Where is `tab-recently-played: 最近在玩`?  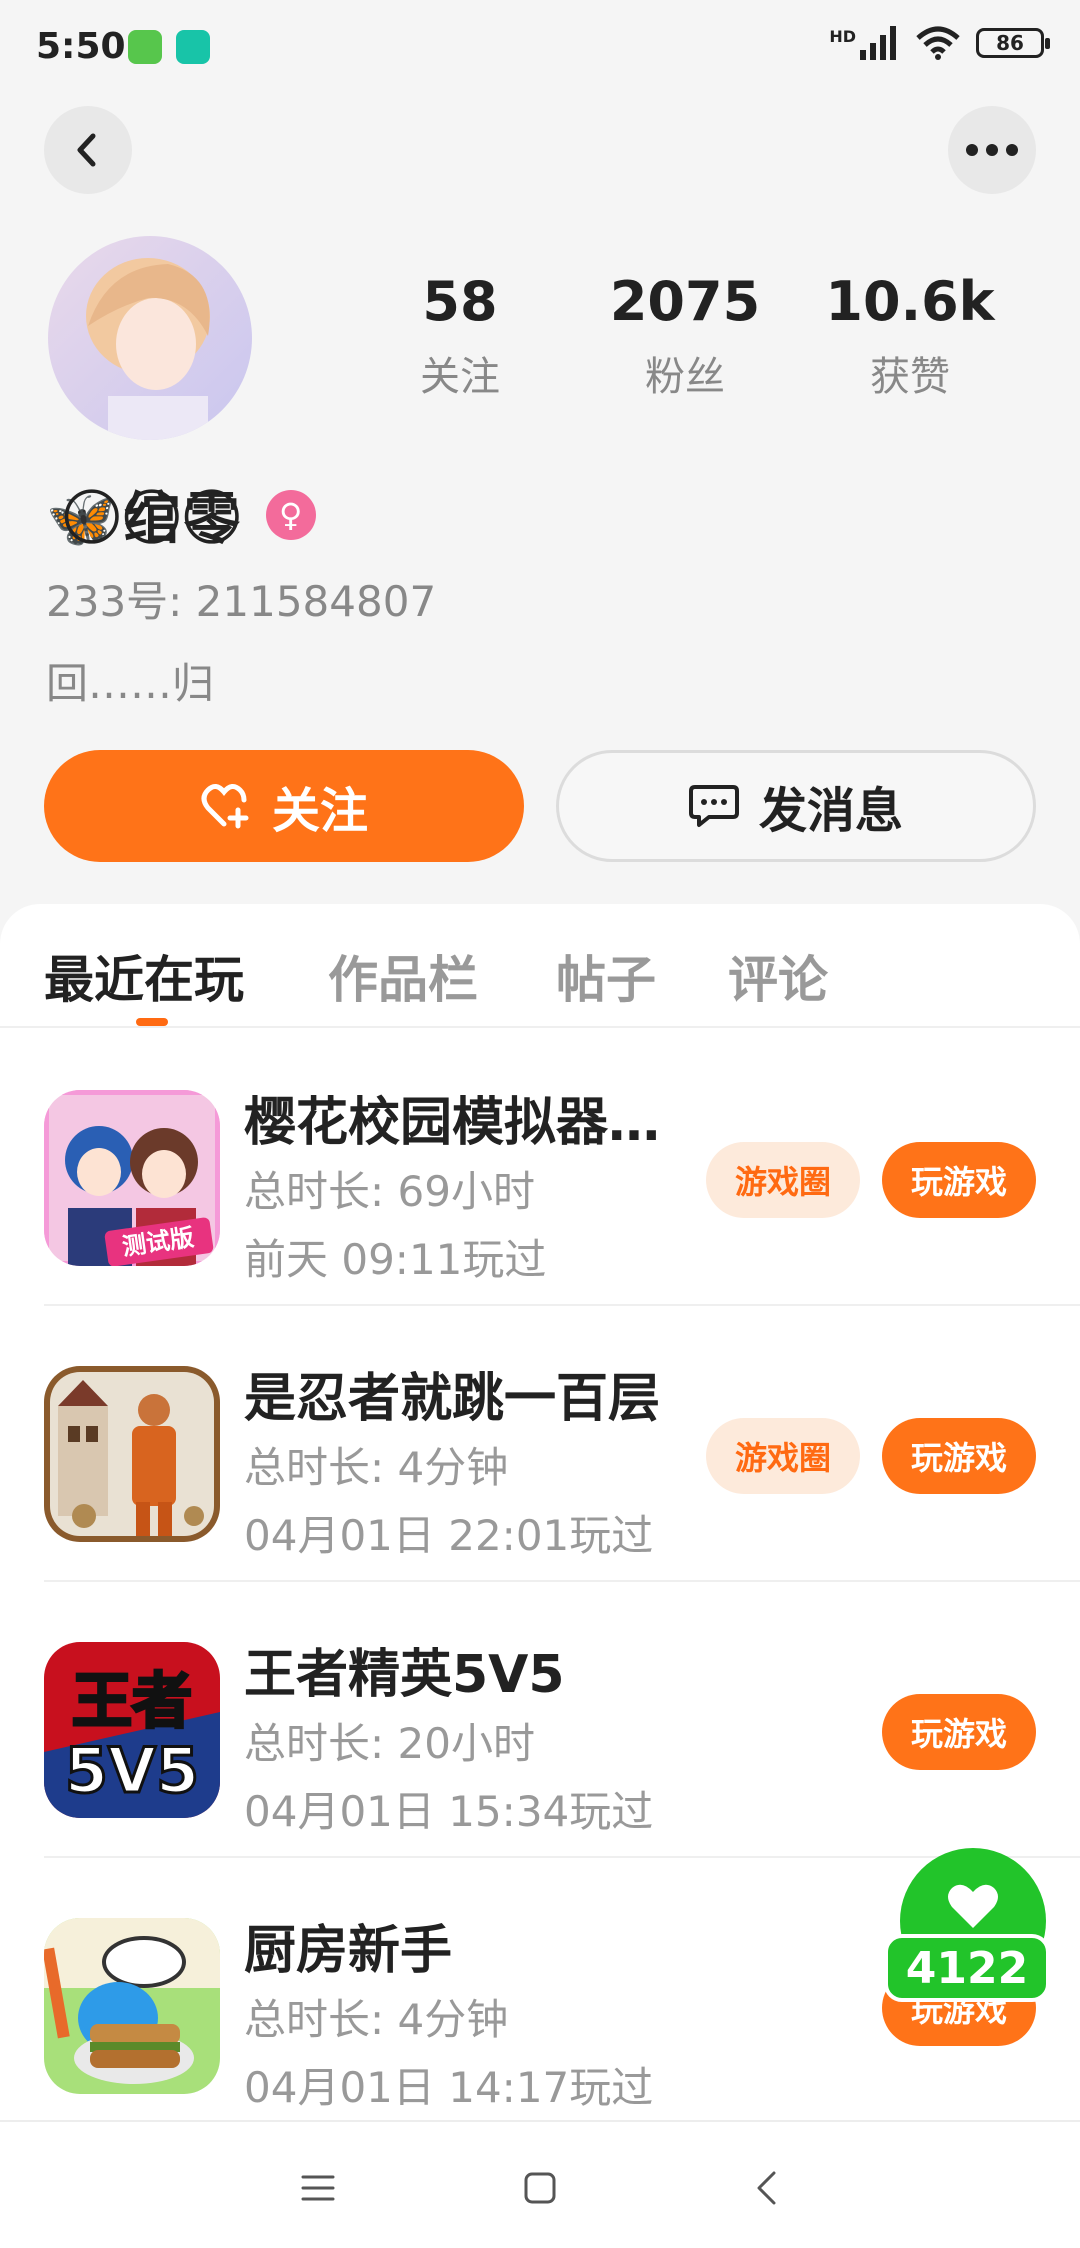
tab-recently-played: 最近在玩 is located at coordinates (144, 976).